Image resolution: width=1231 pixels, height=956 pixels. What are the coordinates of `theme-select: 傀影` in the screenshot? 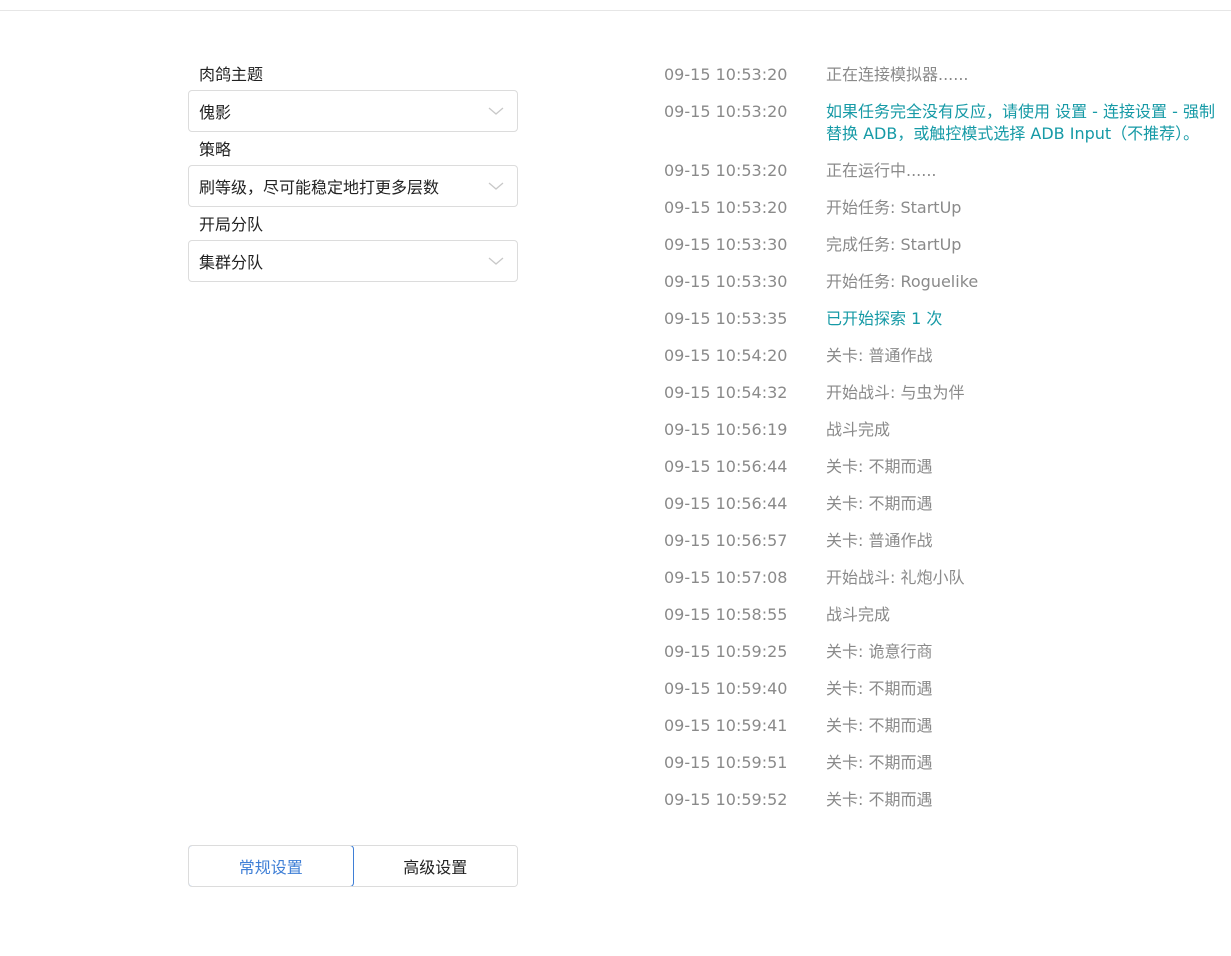 It's located at (353, 111).